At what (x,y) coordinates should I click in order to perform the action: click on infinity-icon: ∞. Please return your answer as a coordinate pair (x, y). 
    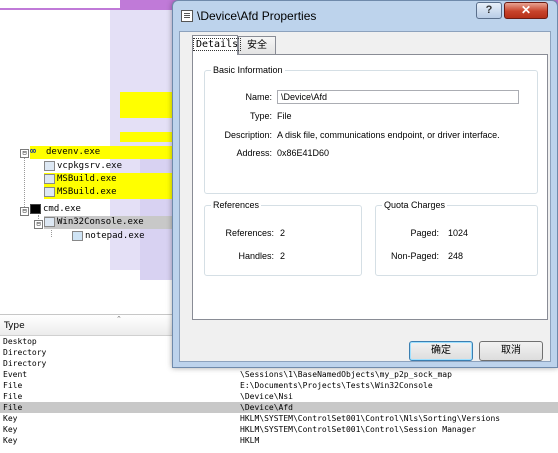
    Looking at the image, I should click on (33, 151).